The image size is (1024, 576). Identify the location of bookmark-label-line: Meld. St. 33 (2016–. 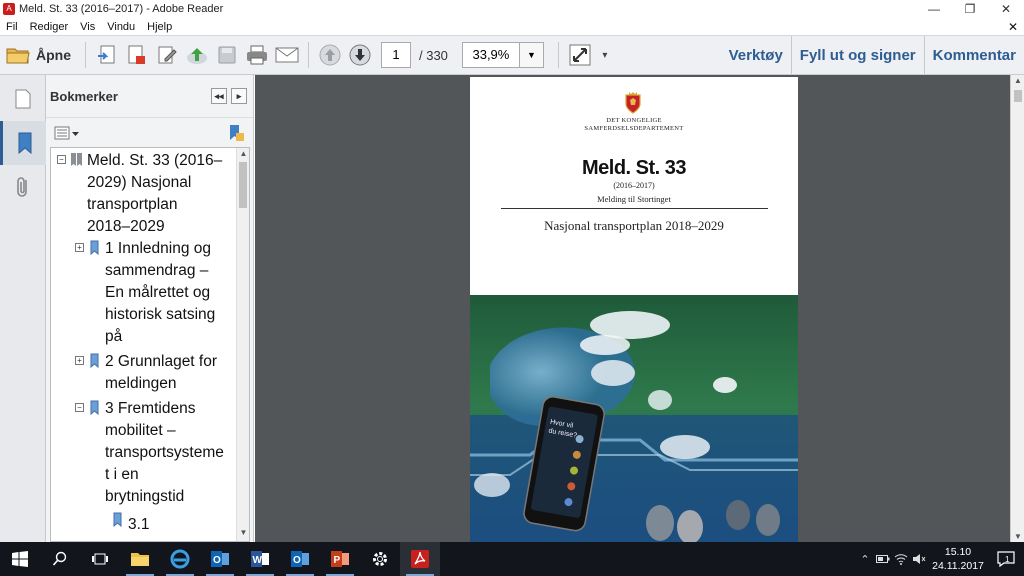
(155, 160).